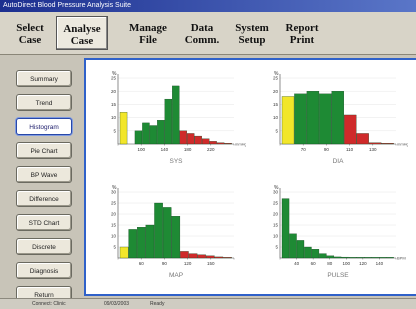 Image resolution: width=416 pixels, height=309 pixels. I want to click on menu-select-case: Select Case, so click(30, 33).